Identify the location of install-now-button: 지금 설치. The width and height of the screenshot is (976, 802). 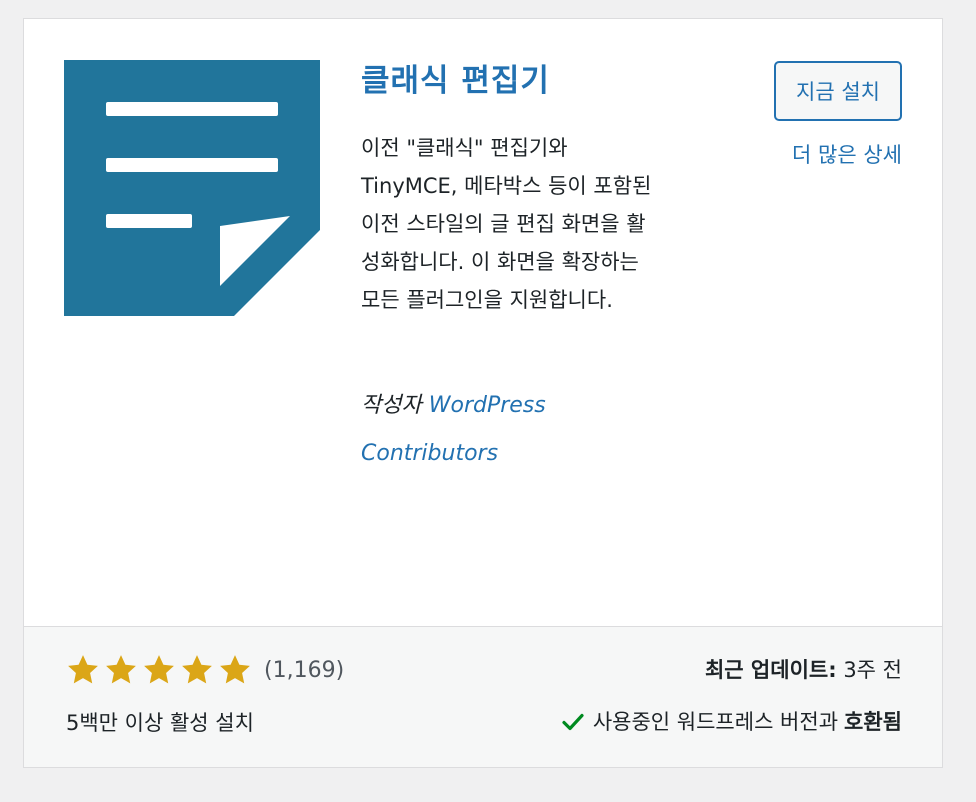
(838, 91).